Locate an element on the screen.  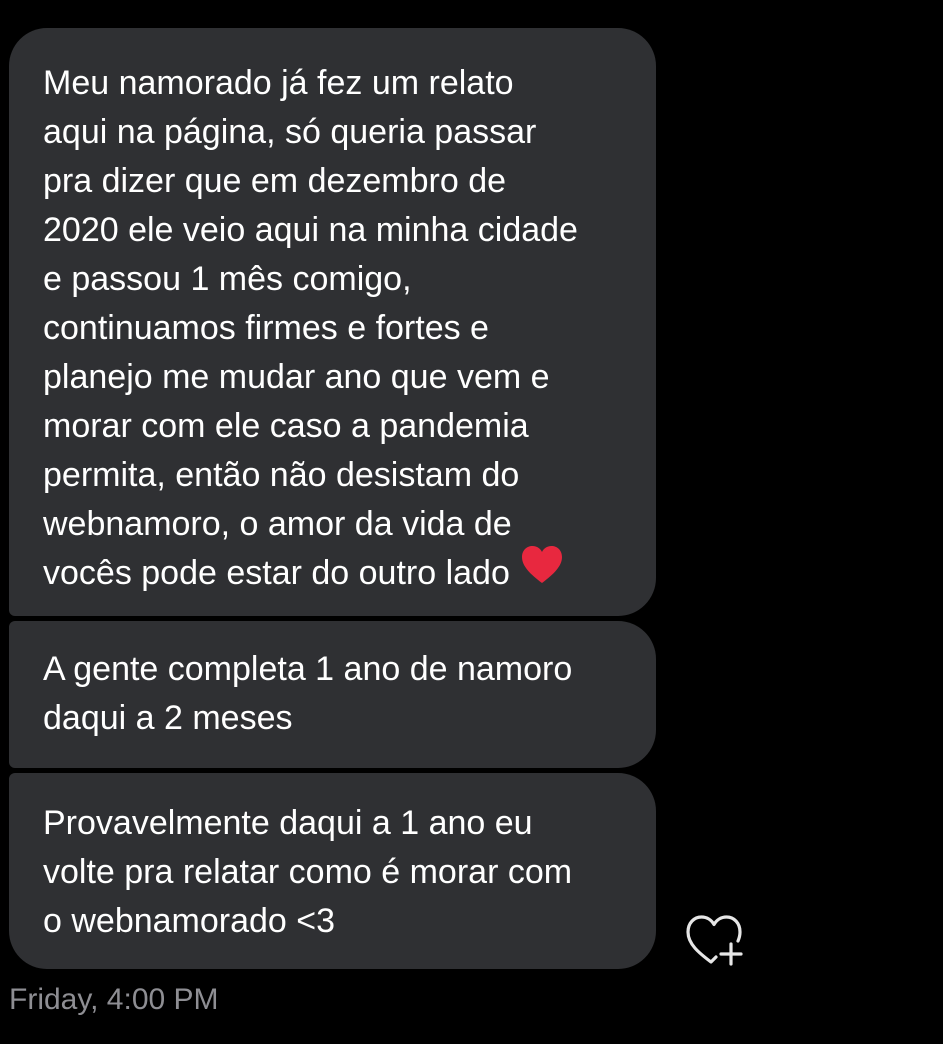
message-line: o webnamorado <3 is located at coordinates (189, 921).